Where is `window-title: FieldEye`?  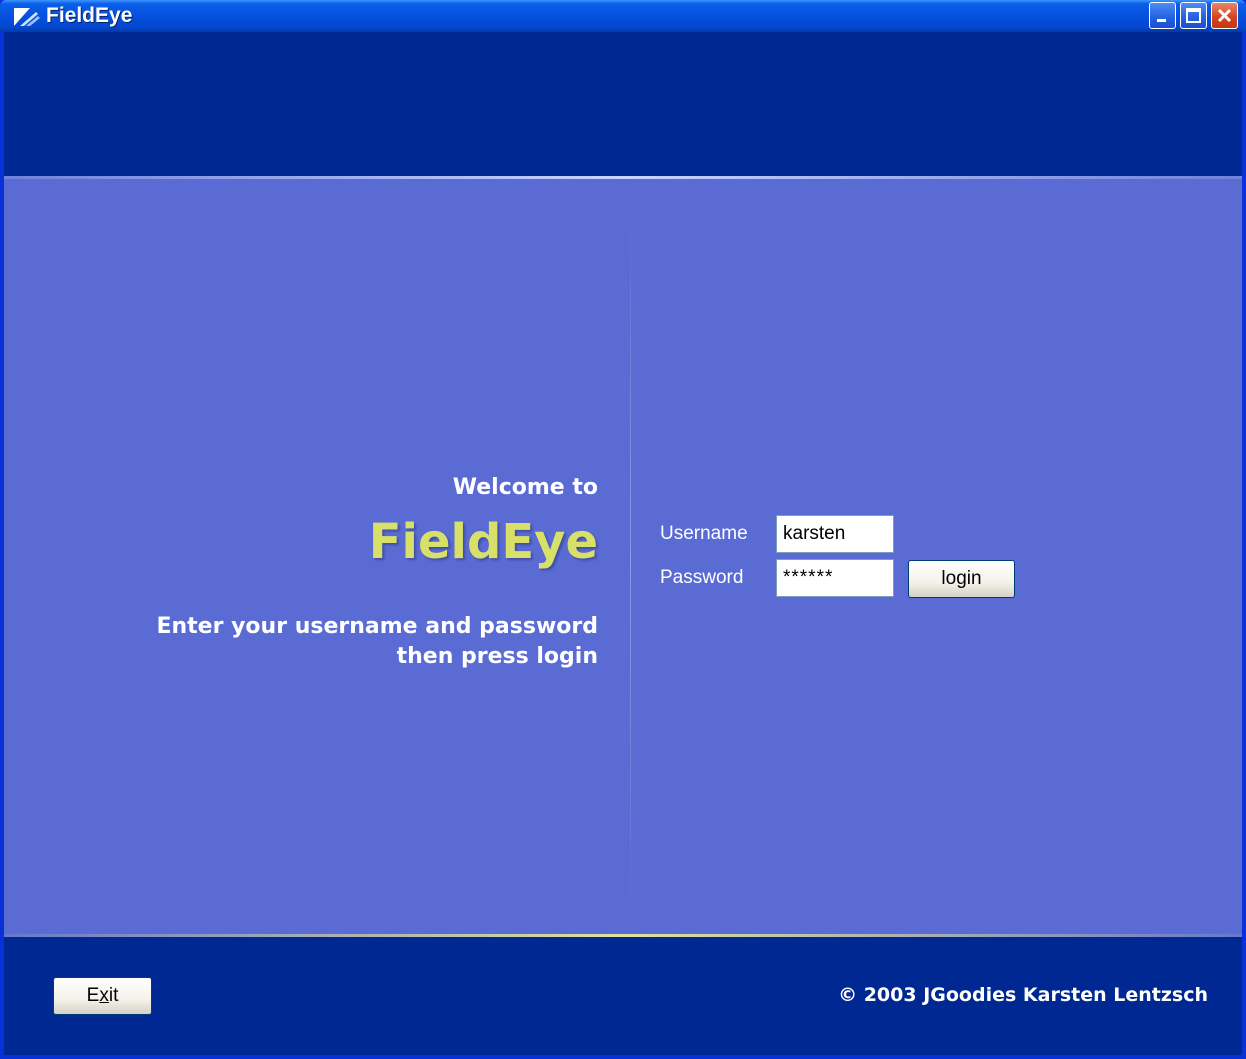 window-title: FieldEye is located at coordinates (89, 15).